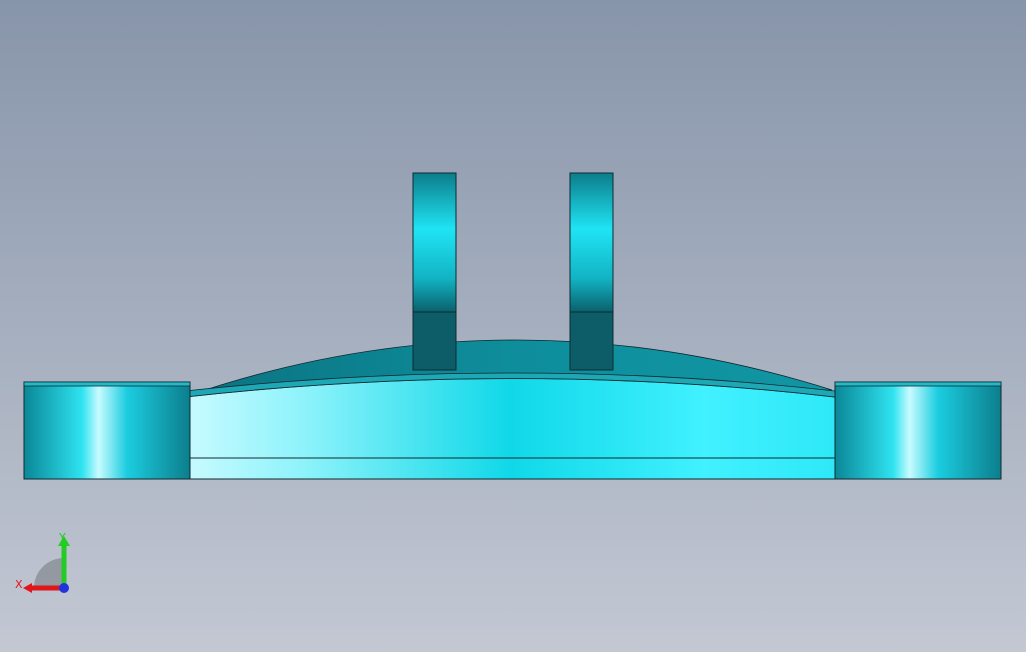  What do you see at coordinates (27, 588) in the screenshot?
I see `x-axis-head-icon` at bounding box center [27, 588].